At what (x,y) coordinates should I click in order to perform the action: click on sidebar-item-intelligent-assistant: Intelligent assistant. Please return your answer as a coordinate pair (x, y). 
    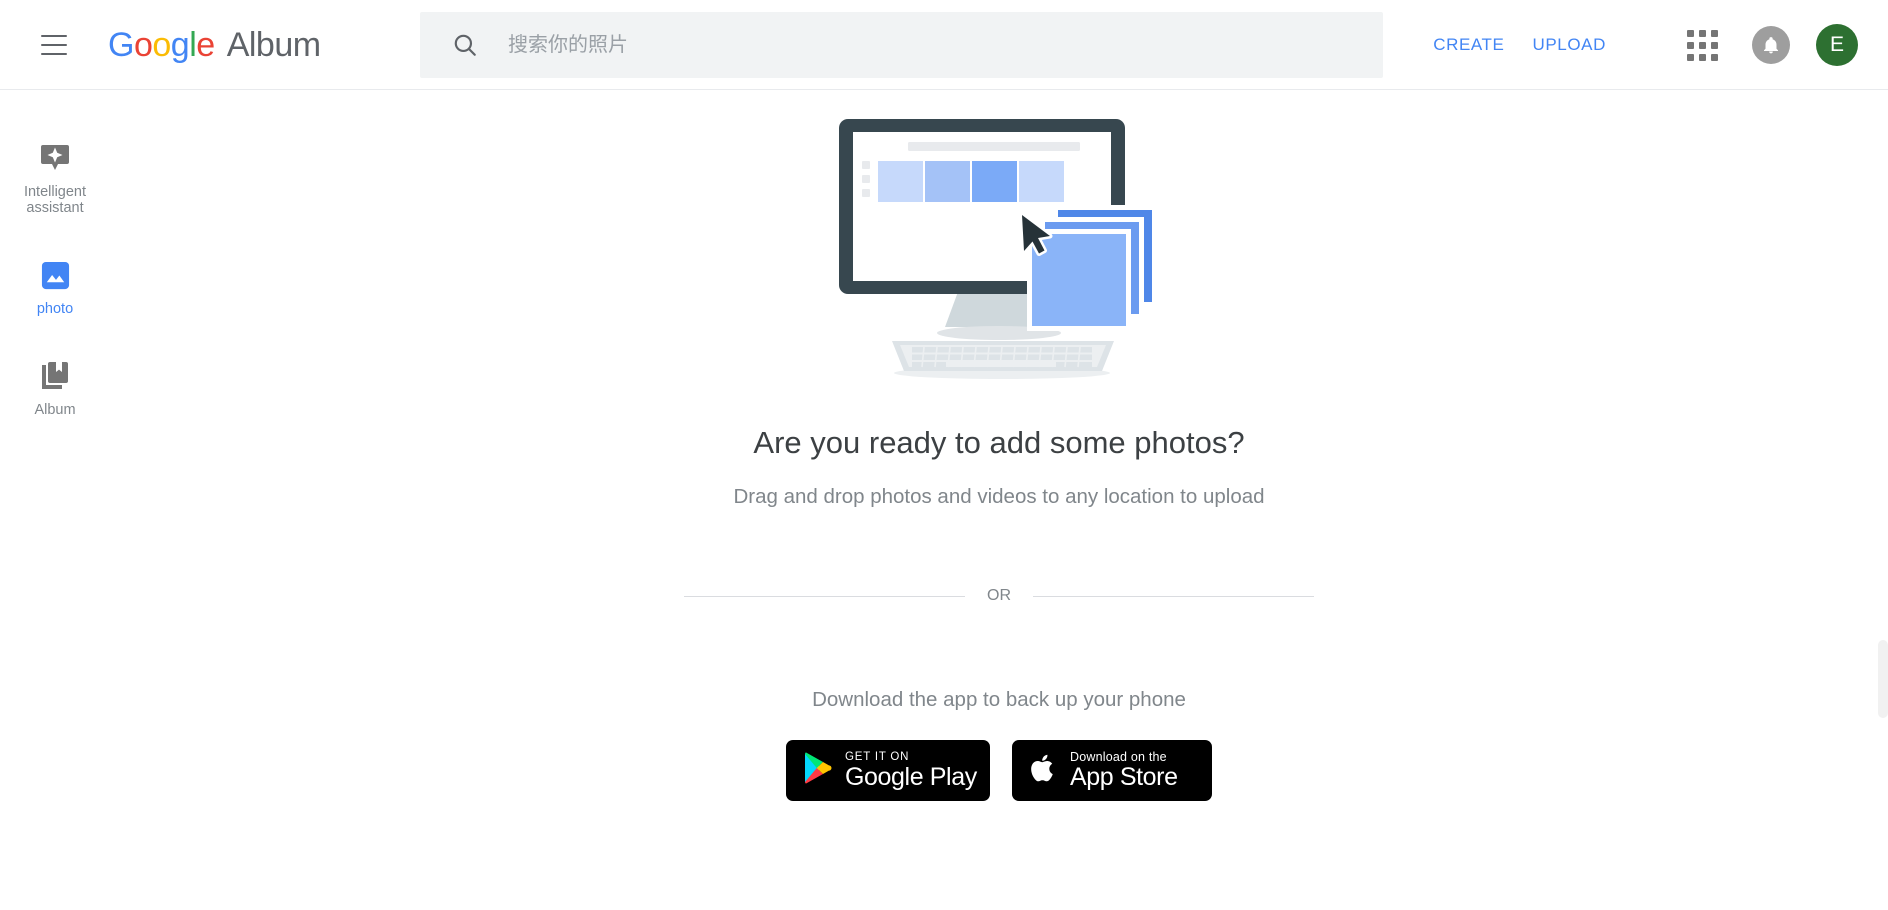
    Looking at the image, I should click on (55, 178).